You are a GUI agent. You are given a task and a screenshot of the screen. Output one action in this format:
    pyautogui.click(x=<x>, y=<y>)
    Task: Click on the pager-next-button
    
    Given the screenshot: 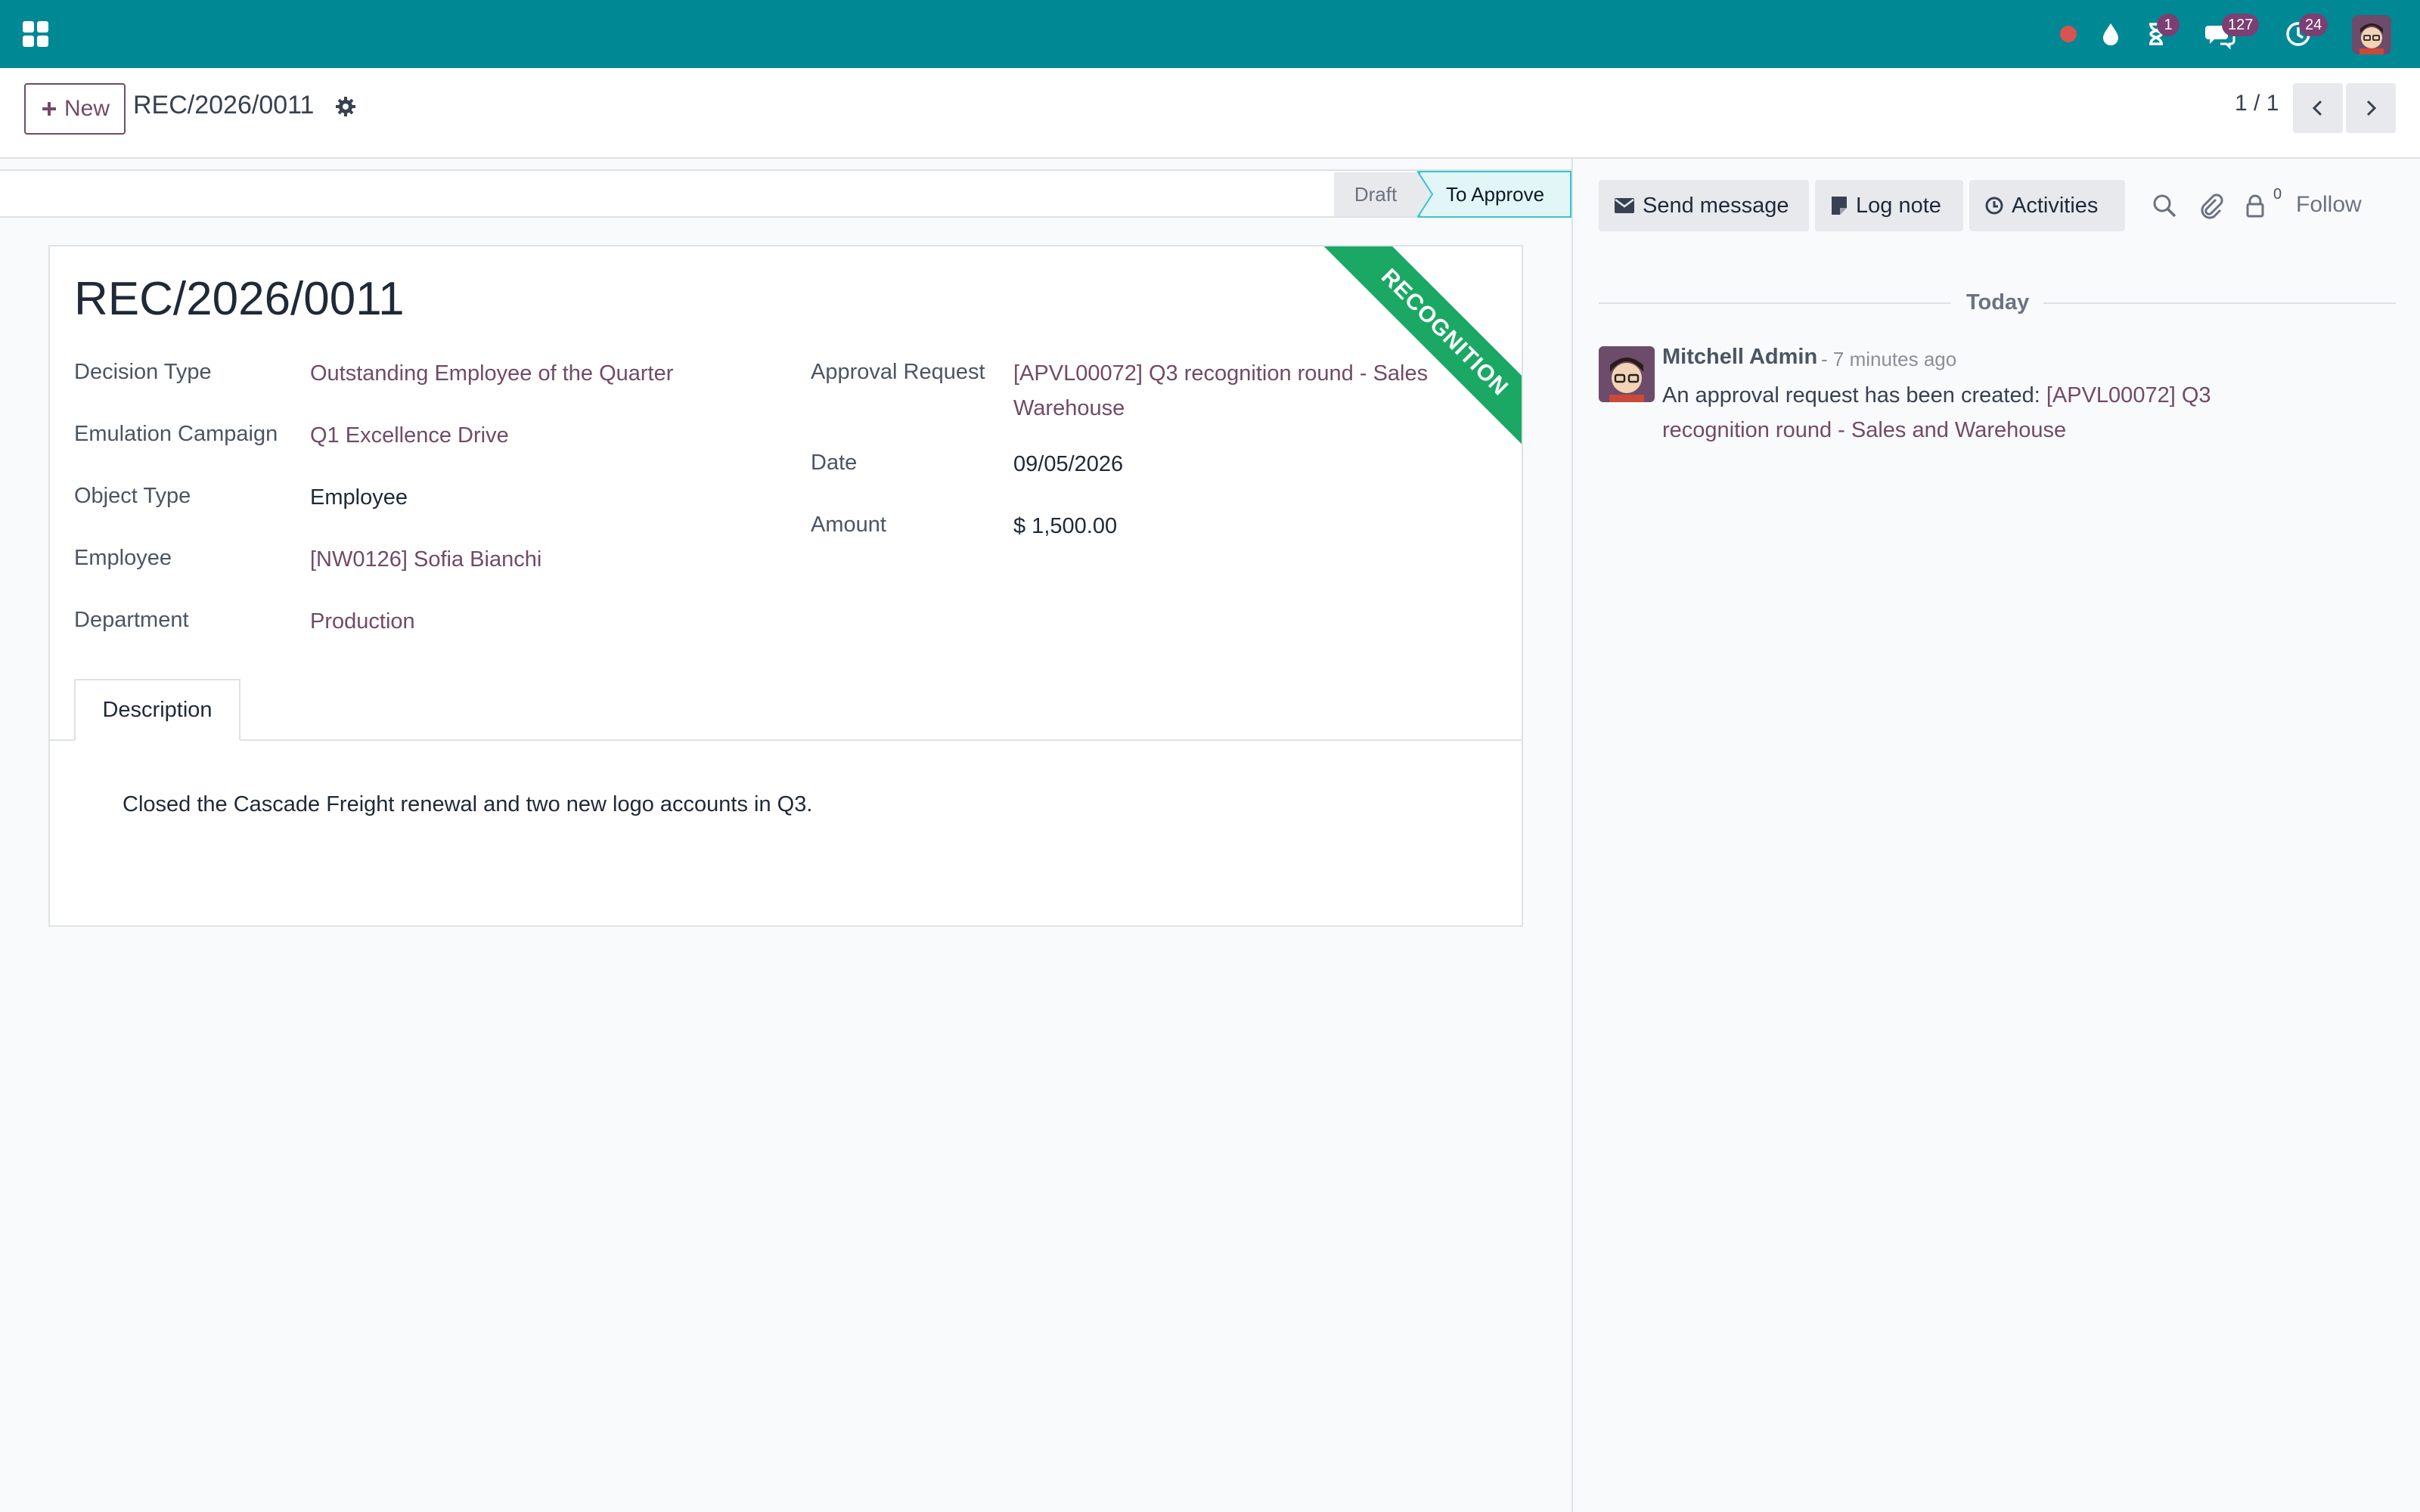 What is the action you would take?
    pyautogui.click(x=2371, y=108)
    